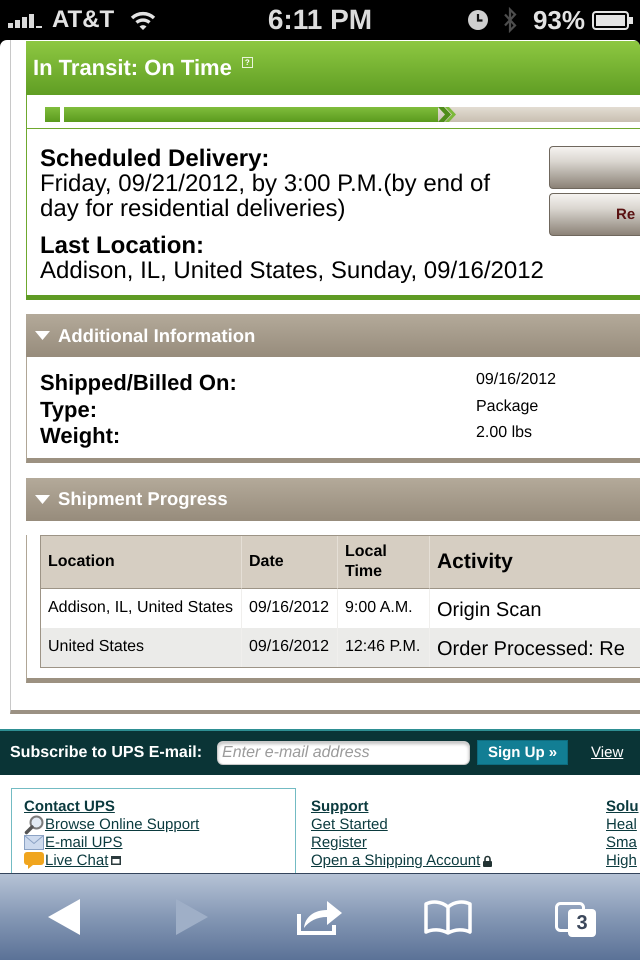  What do you see at coordinates (34, 860) in the screenshot?
I see `speech-bubble-icon` at bounding box center [34, 860].